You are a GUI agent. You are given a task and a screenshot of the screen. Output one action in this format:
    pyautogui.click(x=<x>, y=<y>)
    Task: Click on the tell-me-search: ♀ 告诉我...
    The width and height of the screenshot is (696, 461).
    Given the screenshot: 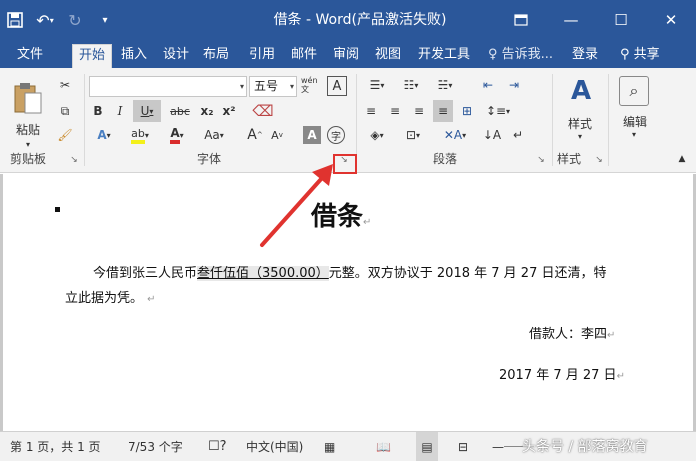 What is the action you would take?
    pyautogui.click(x=520, y=55)
    